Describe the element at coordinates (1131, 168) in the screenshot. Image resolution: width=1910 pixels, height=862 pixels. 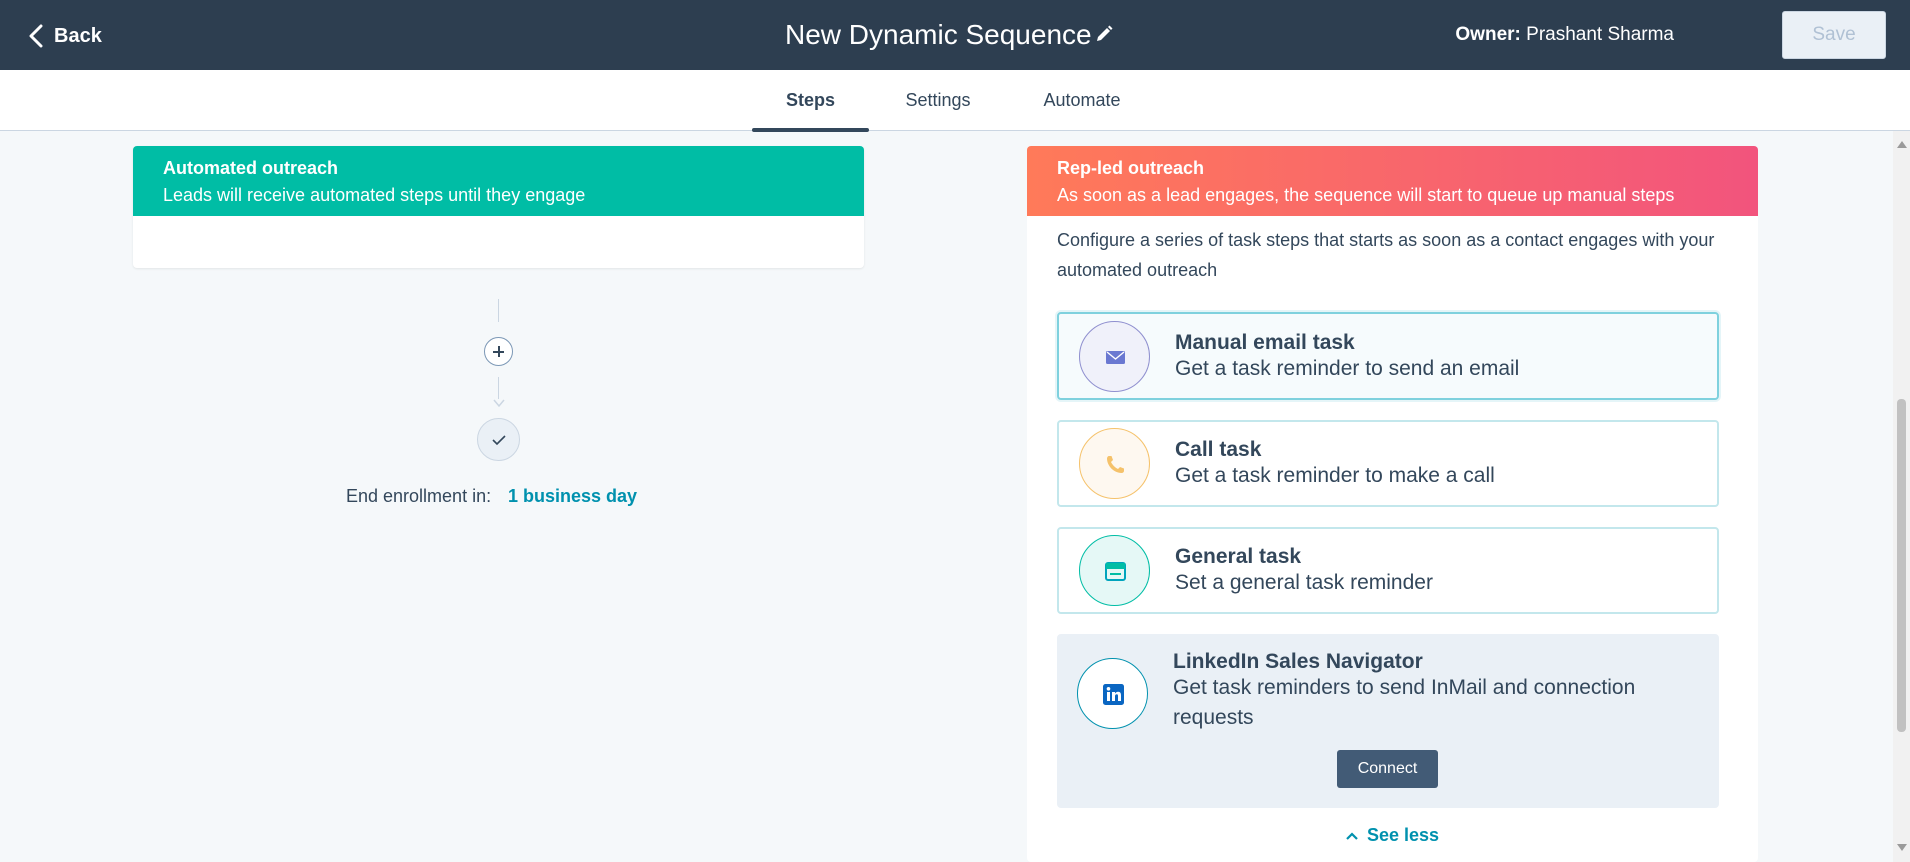
I see `rep-led-outreach-title: Rep-led outreach` at that location.